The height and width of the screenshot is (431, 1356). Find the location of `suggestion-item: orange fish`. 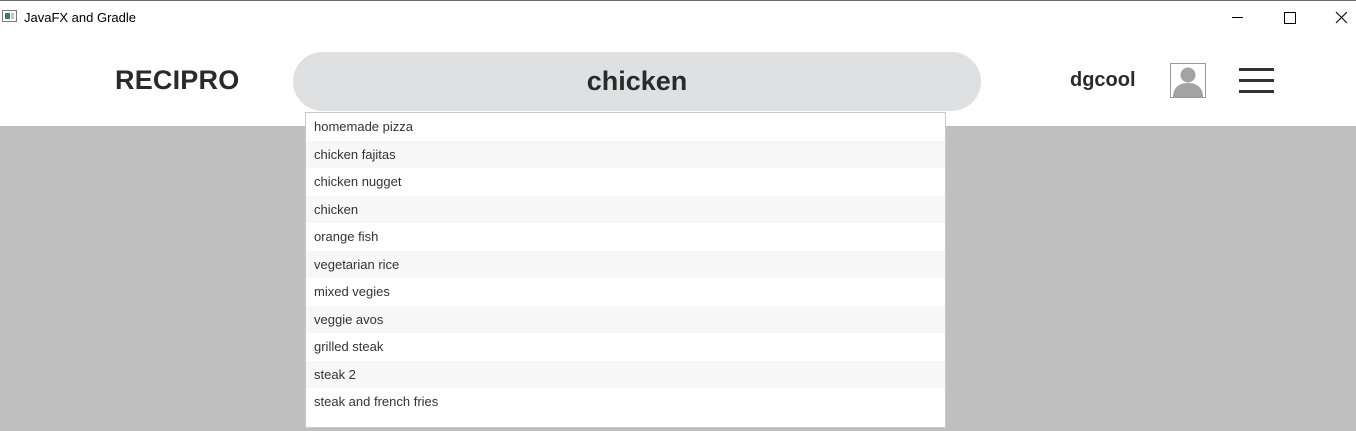

suggestion-item: orange fish is located at coordinates (625, 237).